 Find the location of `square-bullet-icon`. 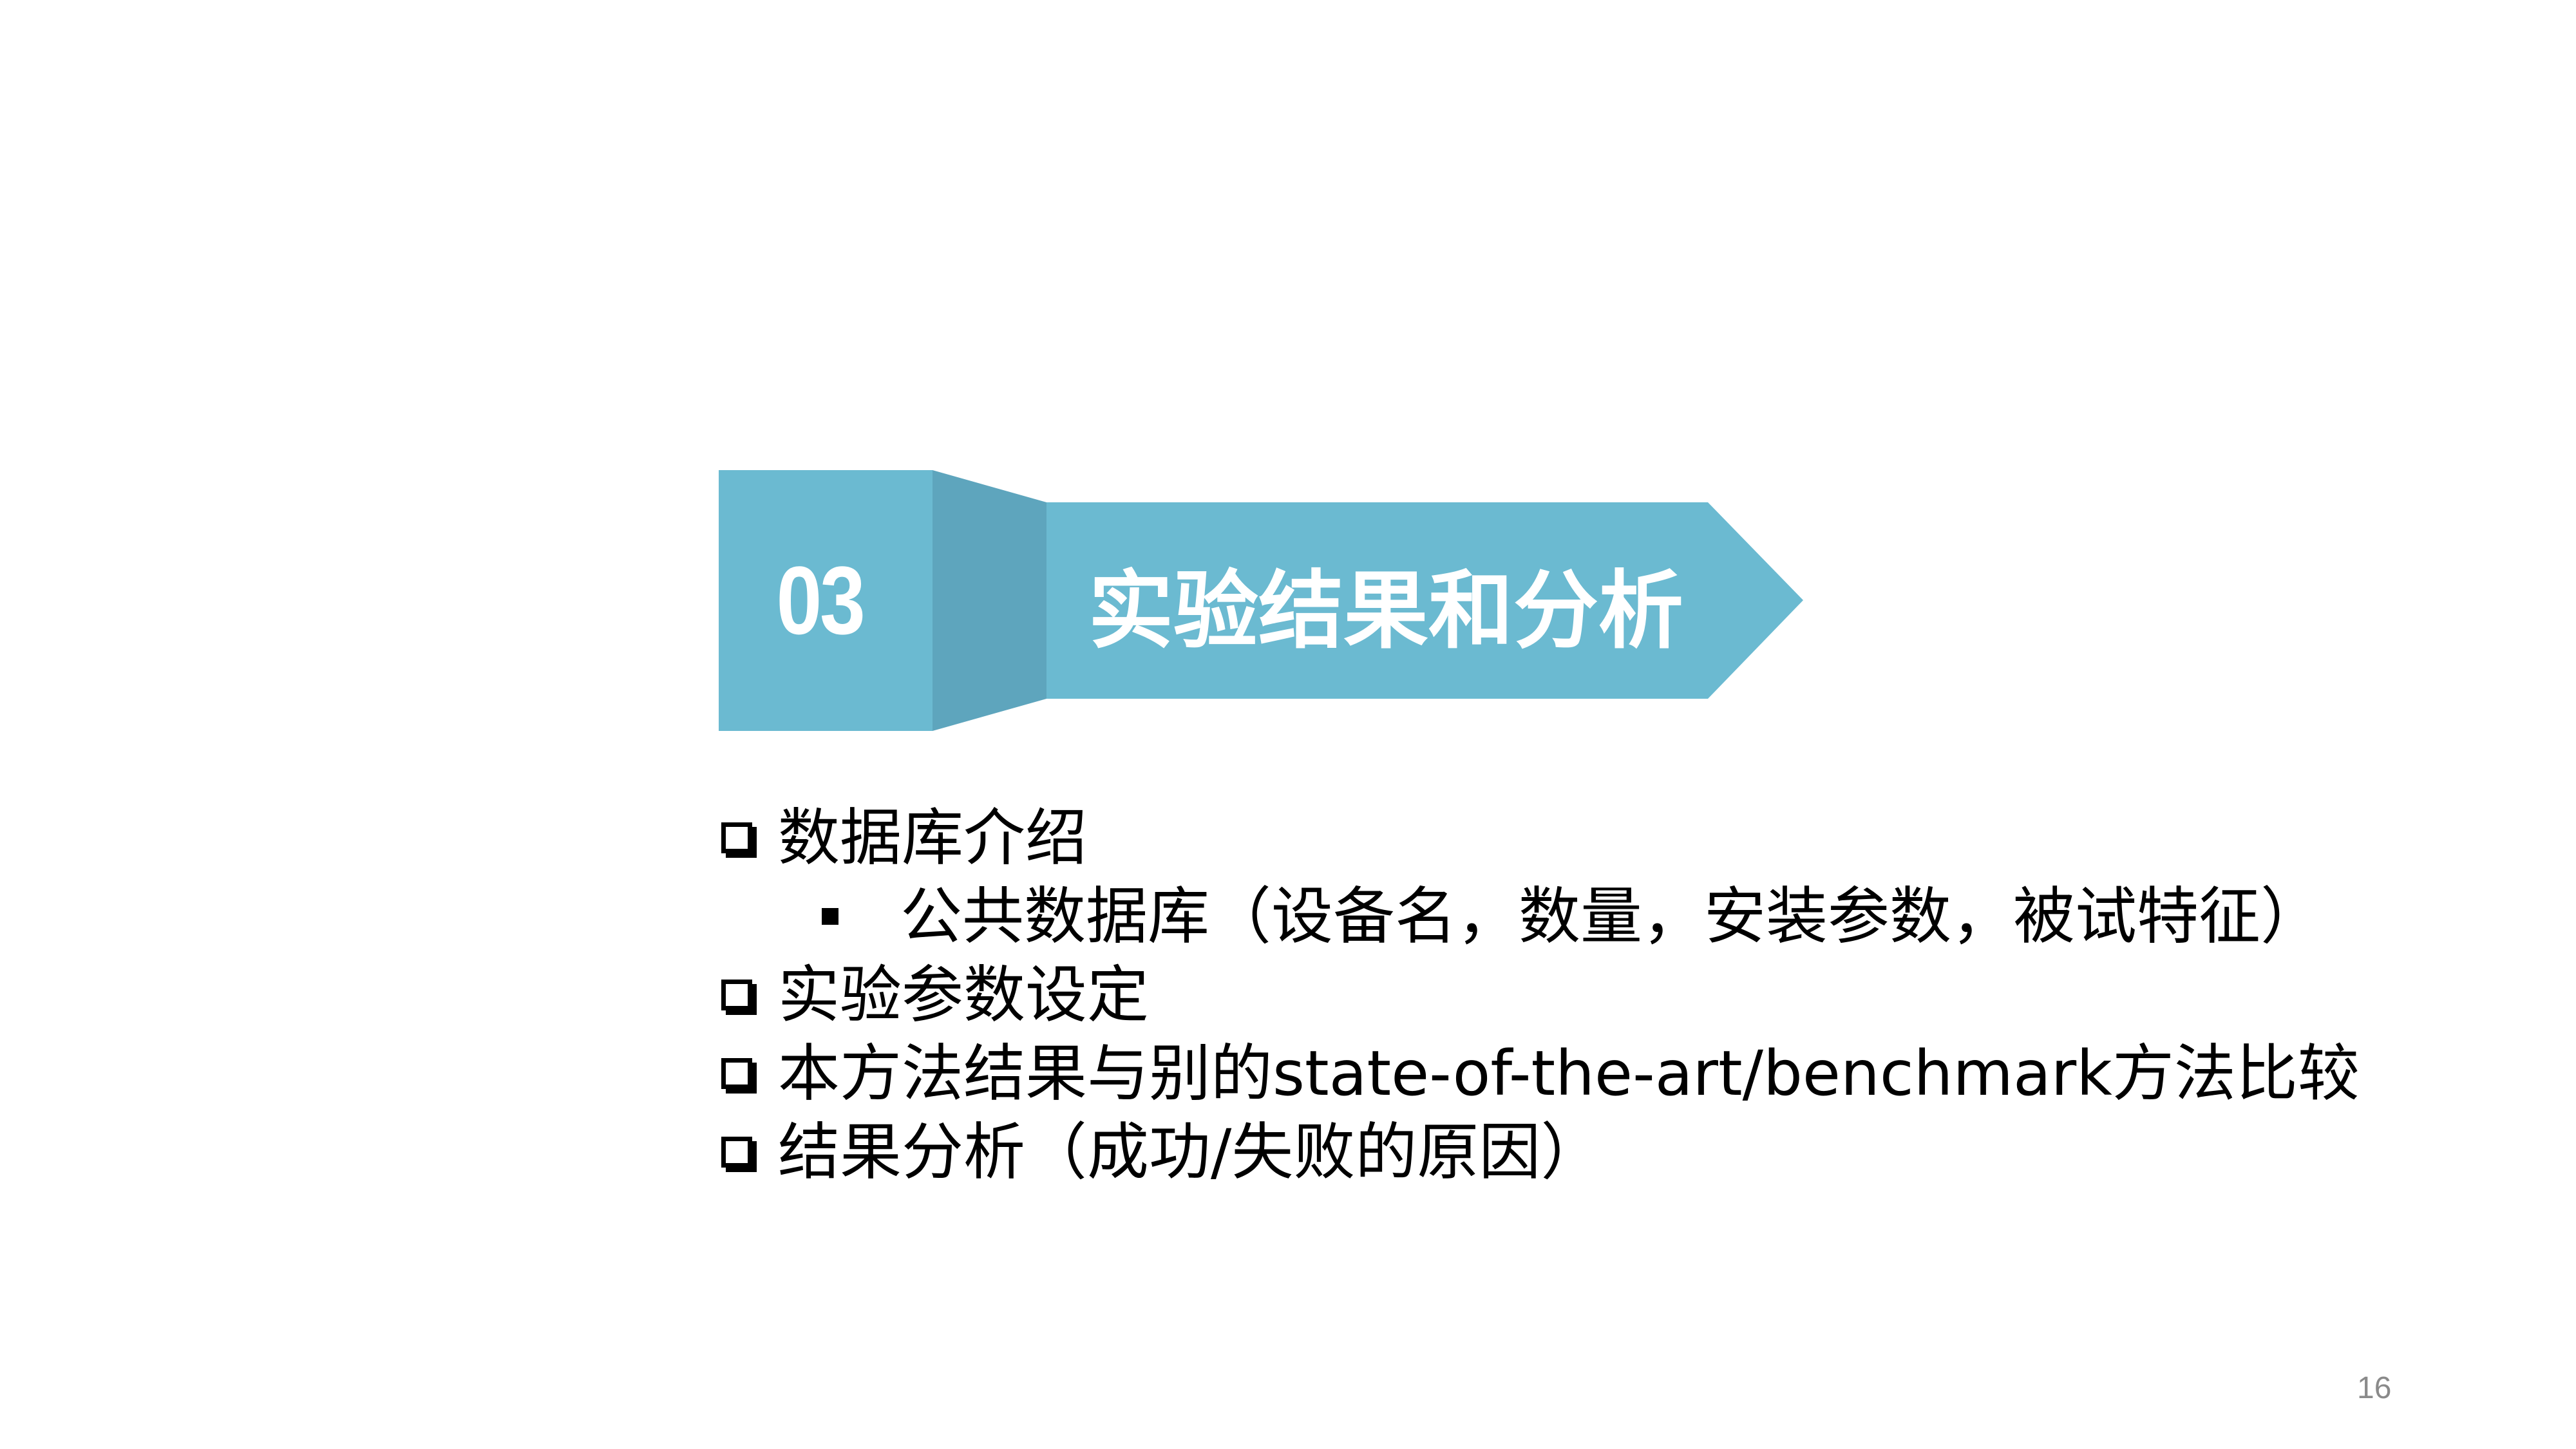

square-bullet-icon is located at coordinates (830, 916).